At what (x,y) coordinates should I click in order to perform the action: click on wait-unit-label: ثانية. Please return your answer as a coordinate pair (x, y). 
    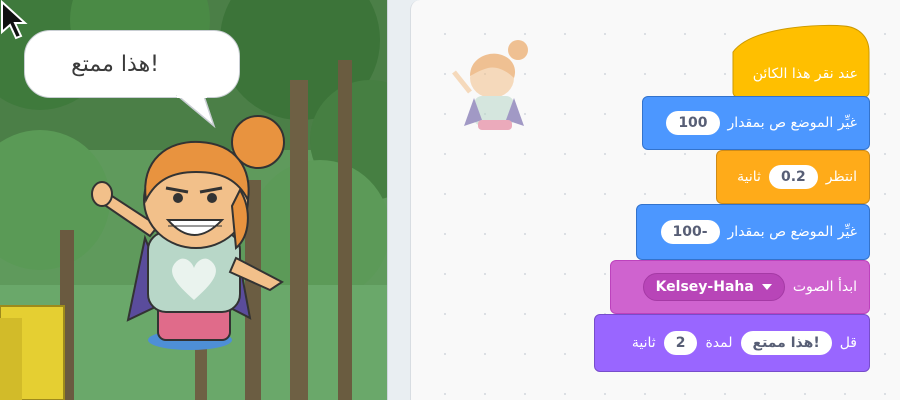
    Looking at the image, I should click on (749, 177).